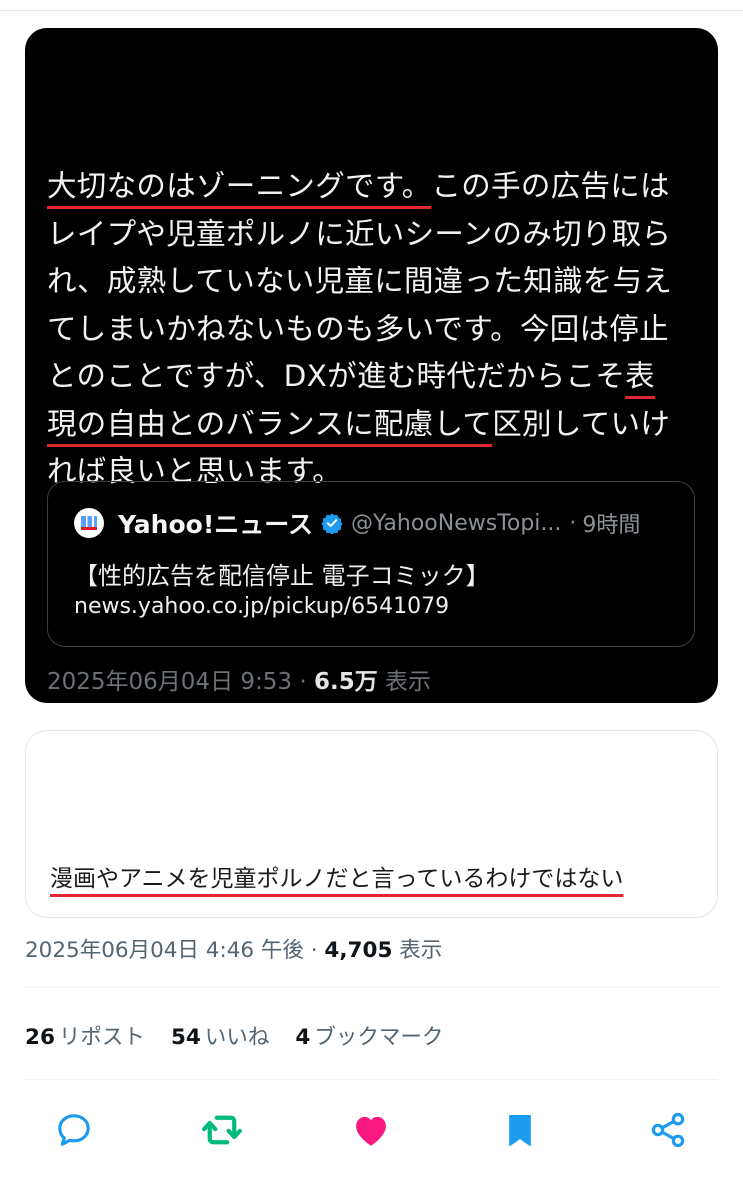  I want to click on repost-icon, so click(222, 1130).